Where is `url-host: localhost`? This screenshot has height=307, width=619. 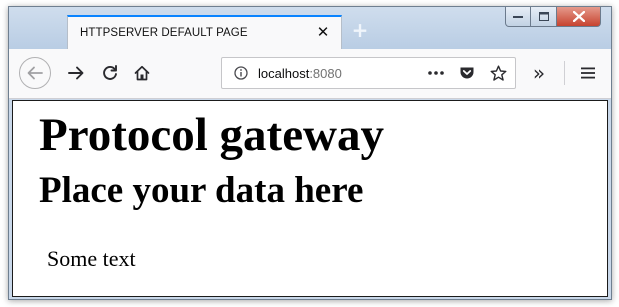
url-host: localhost is located at coordinates (284, 73).